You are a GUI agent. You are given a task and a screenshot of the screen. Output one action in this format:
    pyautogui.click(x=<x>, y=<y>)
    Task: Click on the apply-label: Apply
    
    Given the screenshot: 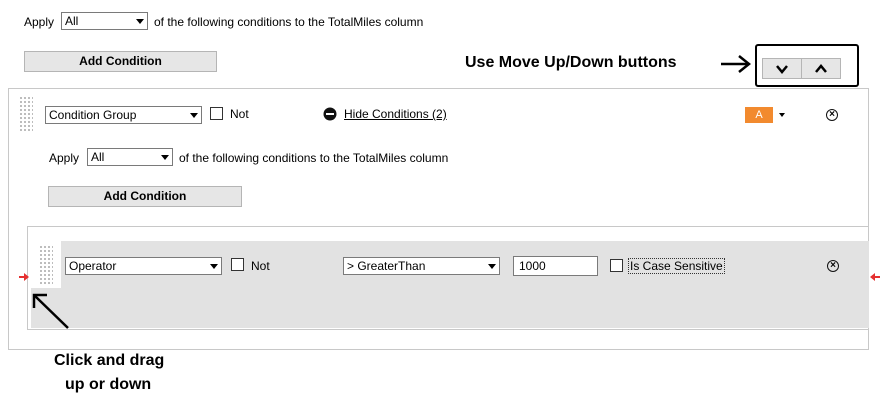 What is the action you would take?
    pyautogui.click(x=39, y=22)
    